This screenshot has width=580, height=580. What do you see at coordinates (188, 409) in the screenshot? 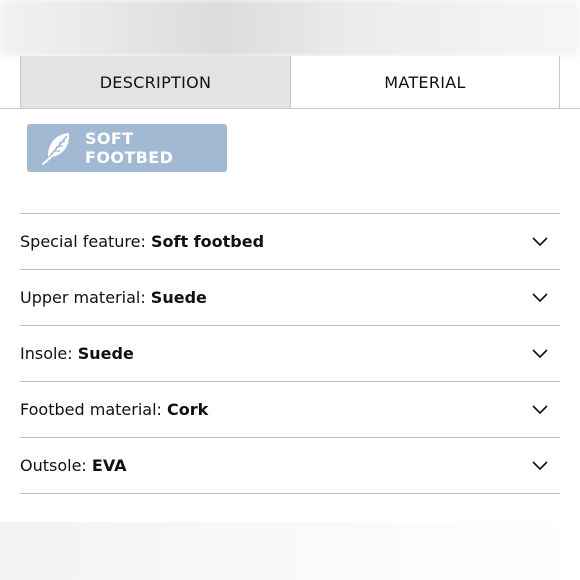
I see `attribute-value: Cork` at bounding box center [188, 409].